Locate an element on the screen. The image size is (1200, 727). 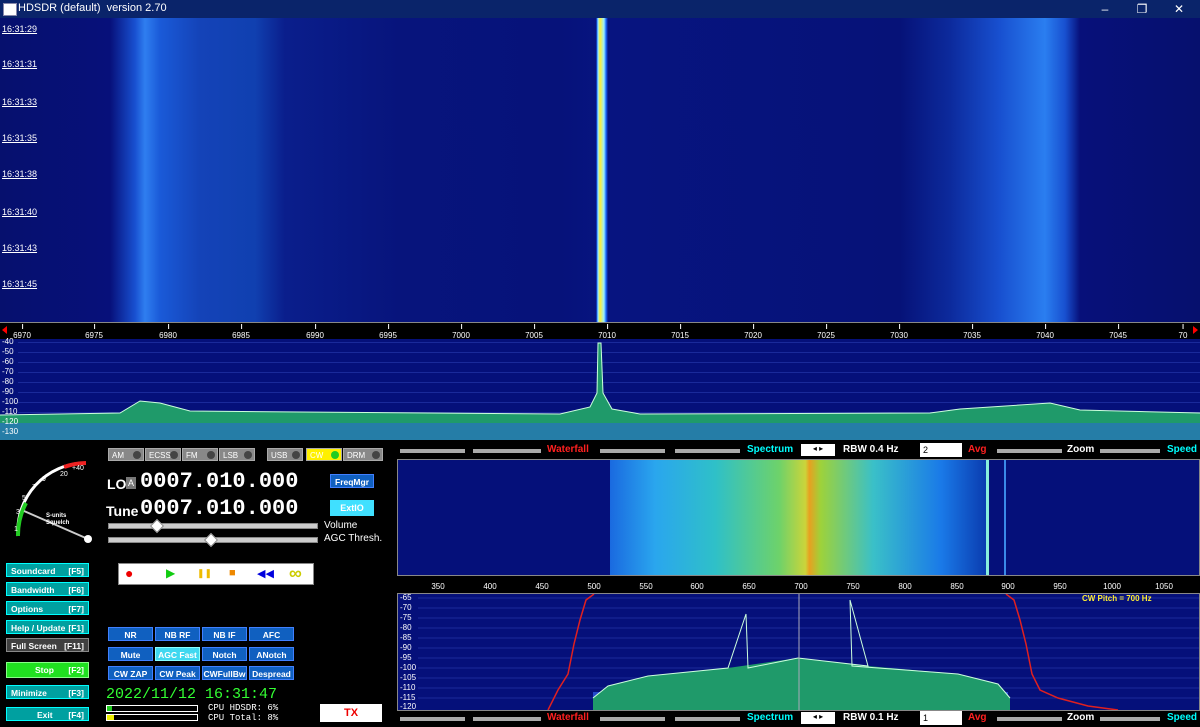
extio-button: ExtIO is located at coordinates (352, 508).